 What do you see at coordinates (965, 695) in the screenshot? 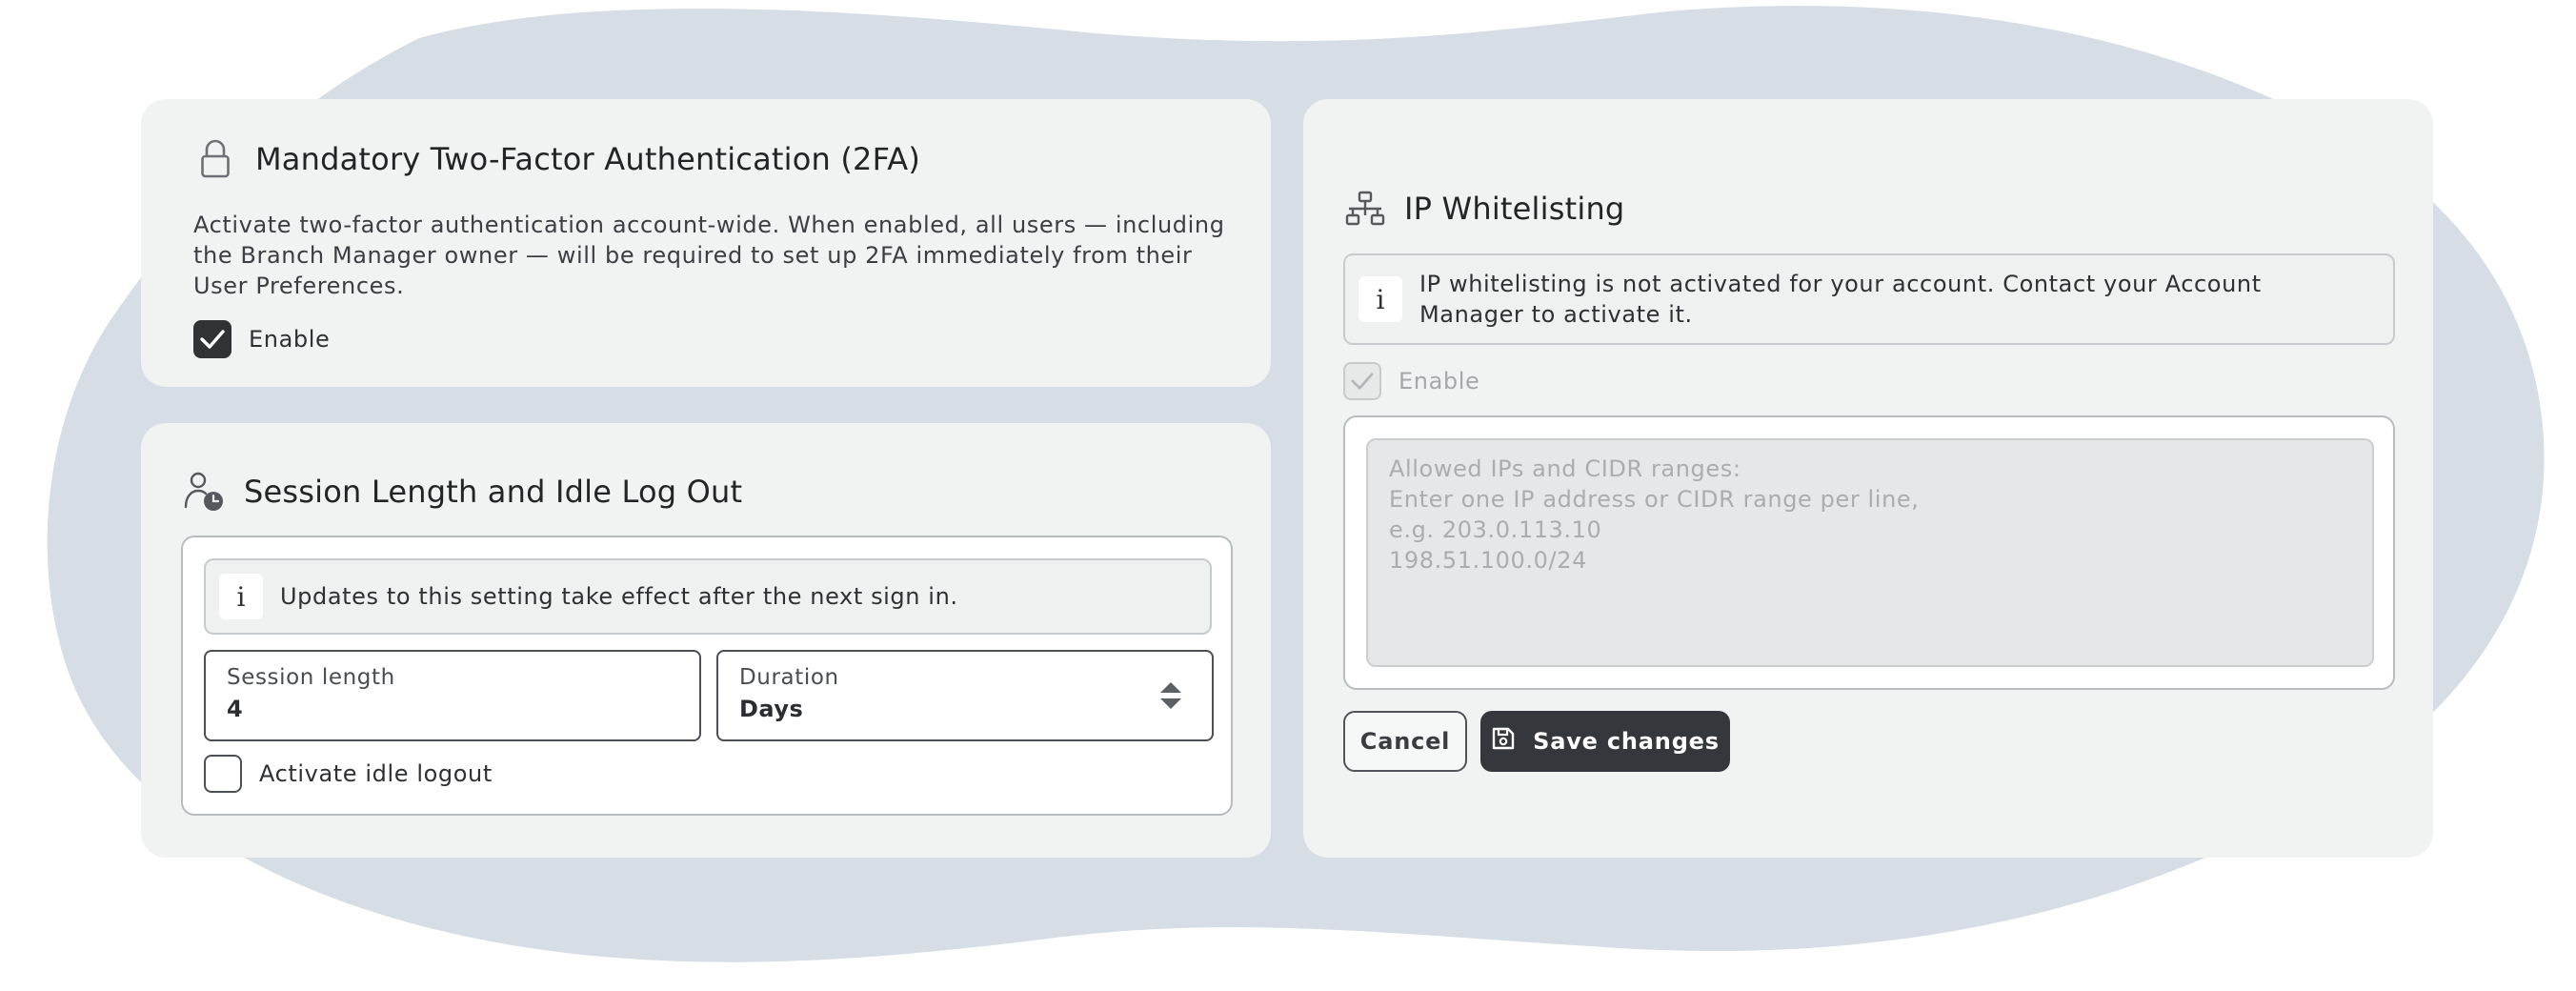
I see `duration-select: Duration Days` at bounding box center [965, 695].